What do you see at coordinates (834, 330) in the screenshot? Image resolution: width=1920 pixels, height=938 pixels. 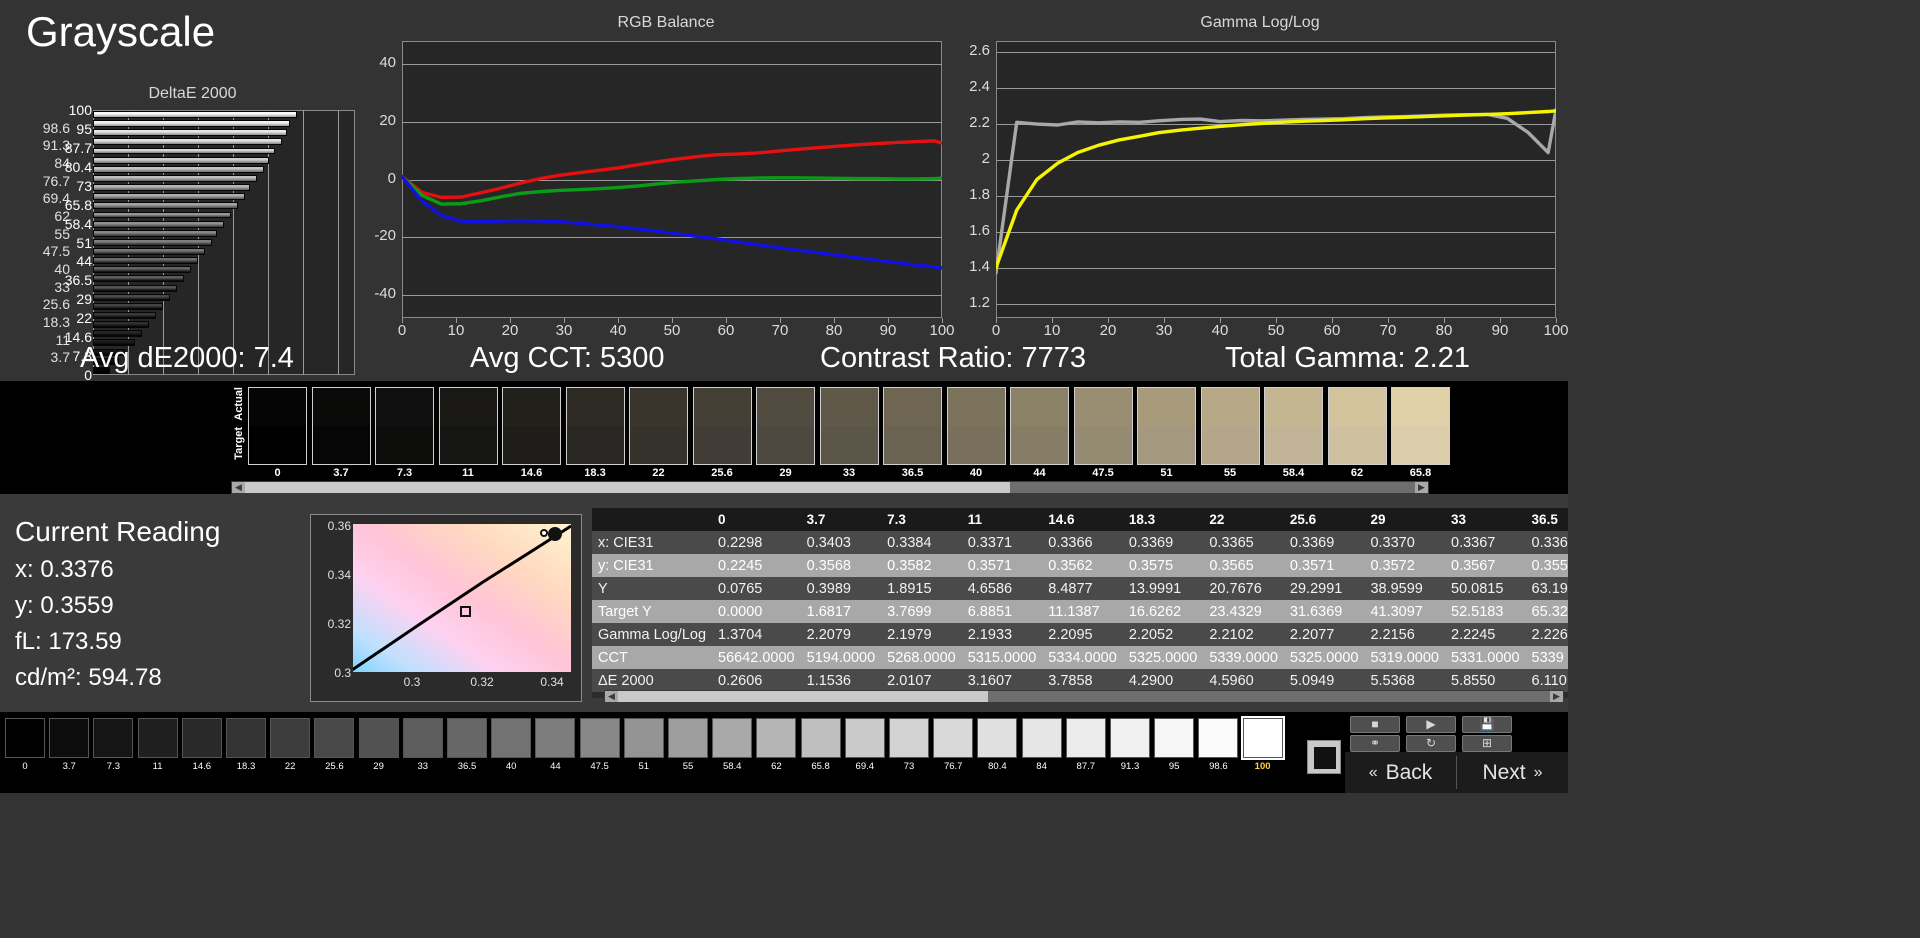 I see `rgb-x-tick: 80` at bounding box center [834, 330].